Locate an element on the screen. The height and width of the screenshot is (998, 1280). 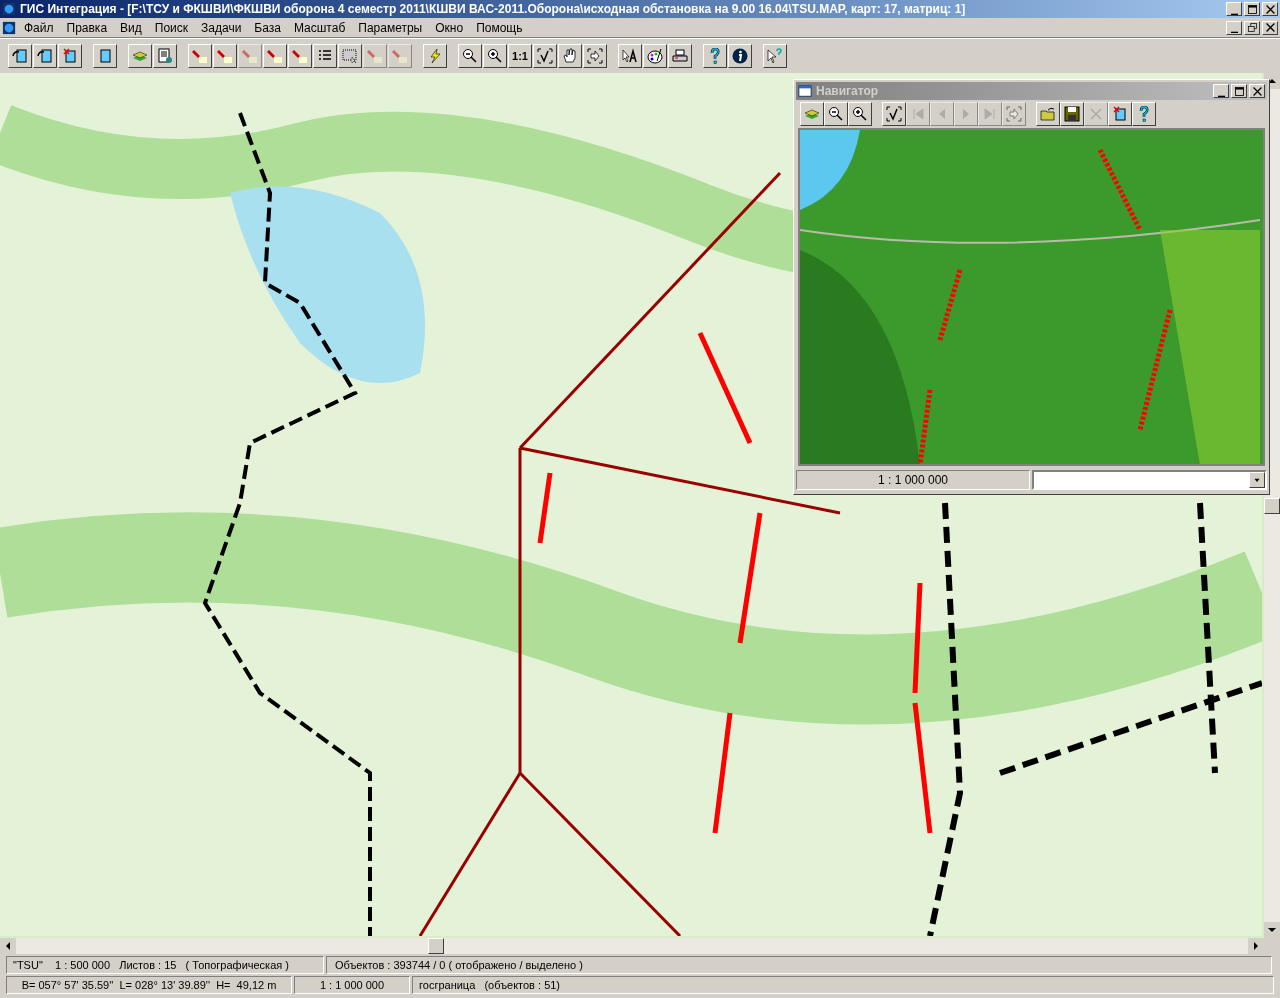
menu-item: Окно is located at coordinates (449, 27).